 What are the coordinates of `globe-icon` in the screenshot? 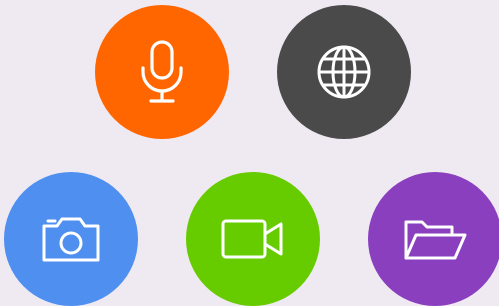 It's located at (344, 72).